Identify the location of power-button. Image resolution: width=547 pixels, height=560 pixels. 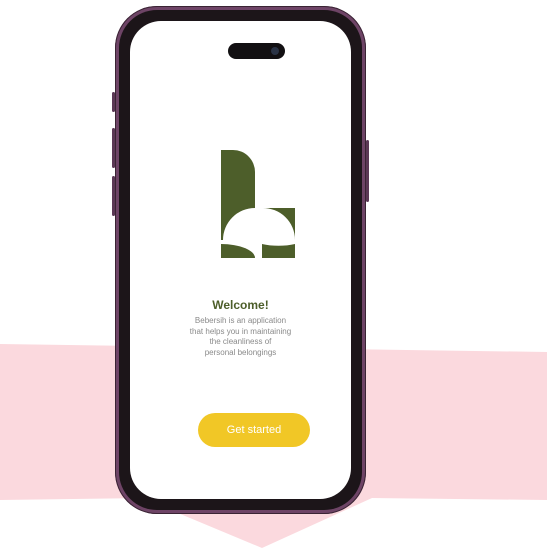
(367, 171).